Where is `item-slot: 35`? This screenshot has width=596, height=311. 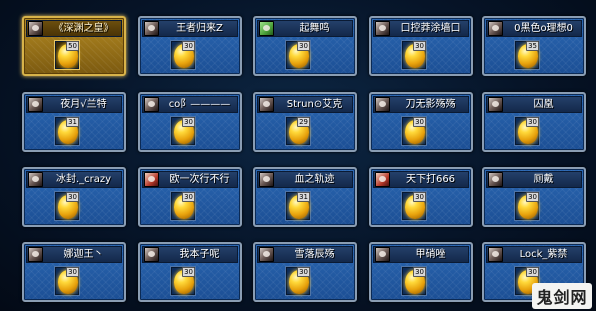
item-slot: 35 is located at coordinates (527, 55).